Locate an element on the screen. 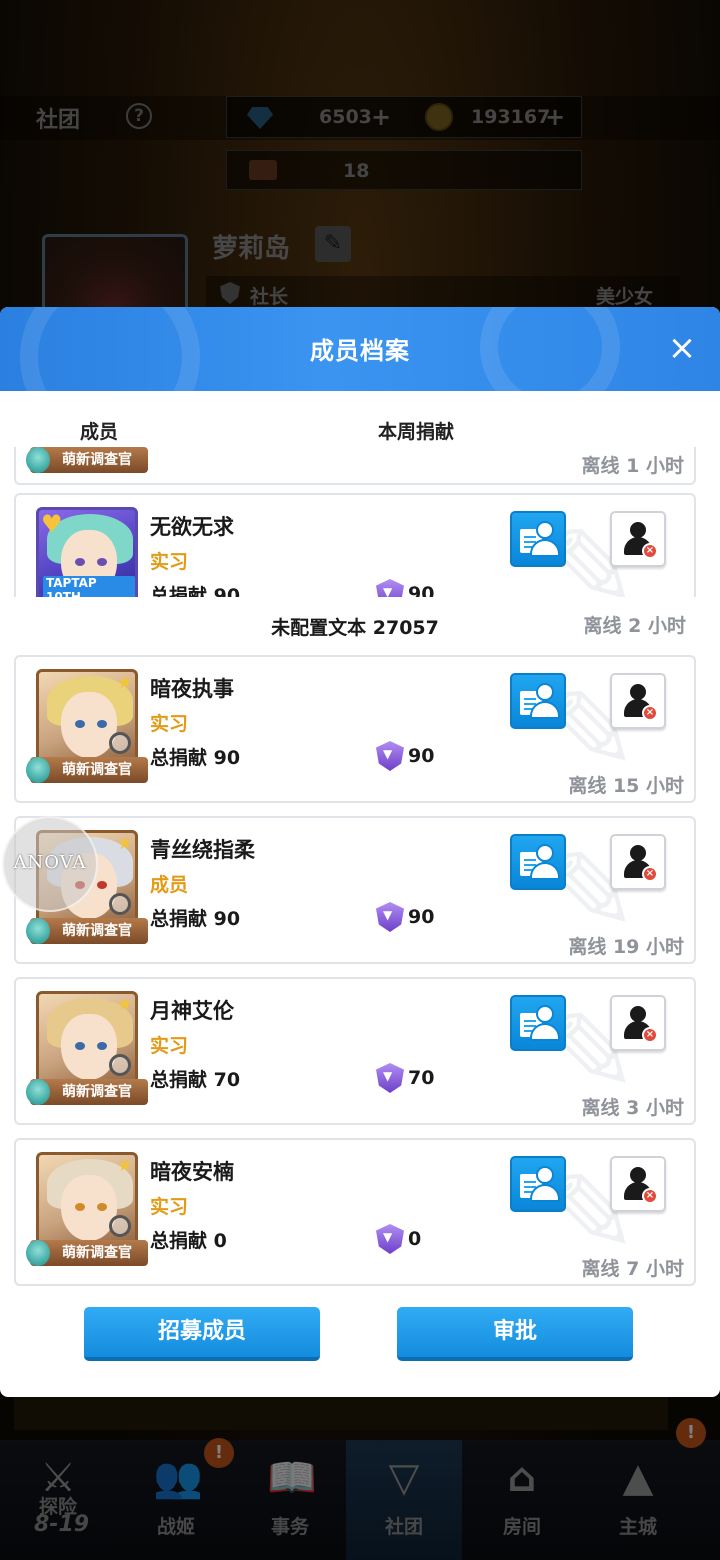 This screenshot has height=1560, width=720. unconfigured-tooltip: 未配置文本 27057 离线 2 小时 is located at coordinates (355, 624).